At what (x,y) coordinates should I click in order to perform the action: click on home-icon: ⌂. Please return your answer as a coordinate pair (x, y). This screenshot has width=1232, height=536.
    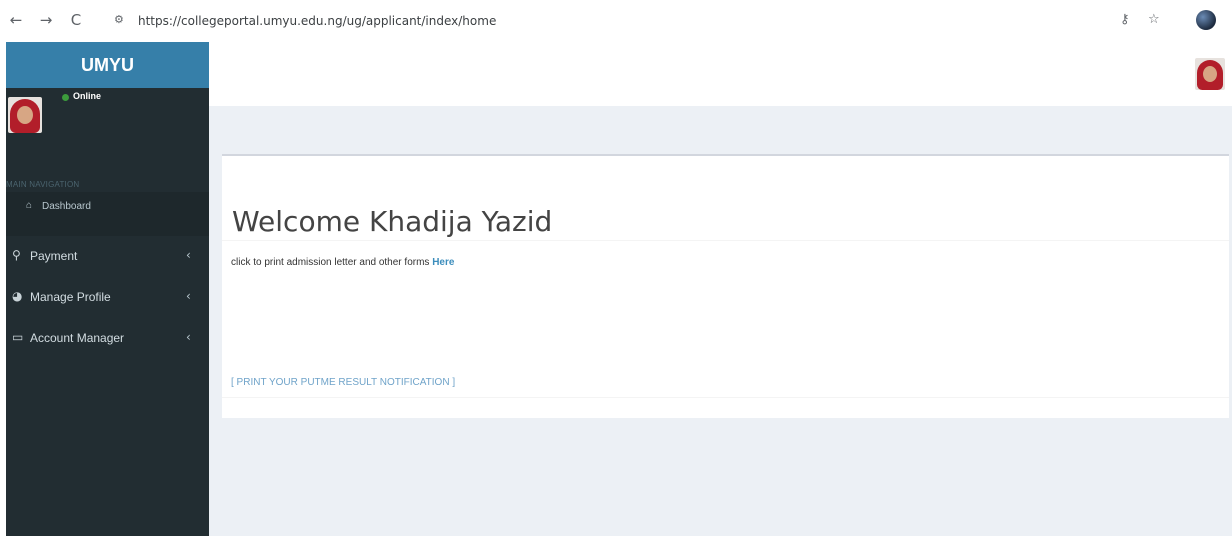
    Looking at the image, I should click on (29, 205).